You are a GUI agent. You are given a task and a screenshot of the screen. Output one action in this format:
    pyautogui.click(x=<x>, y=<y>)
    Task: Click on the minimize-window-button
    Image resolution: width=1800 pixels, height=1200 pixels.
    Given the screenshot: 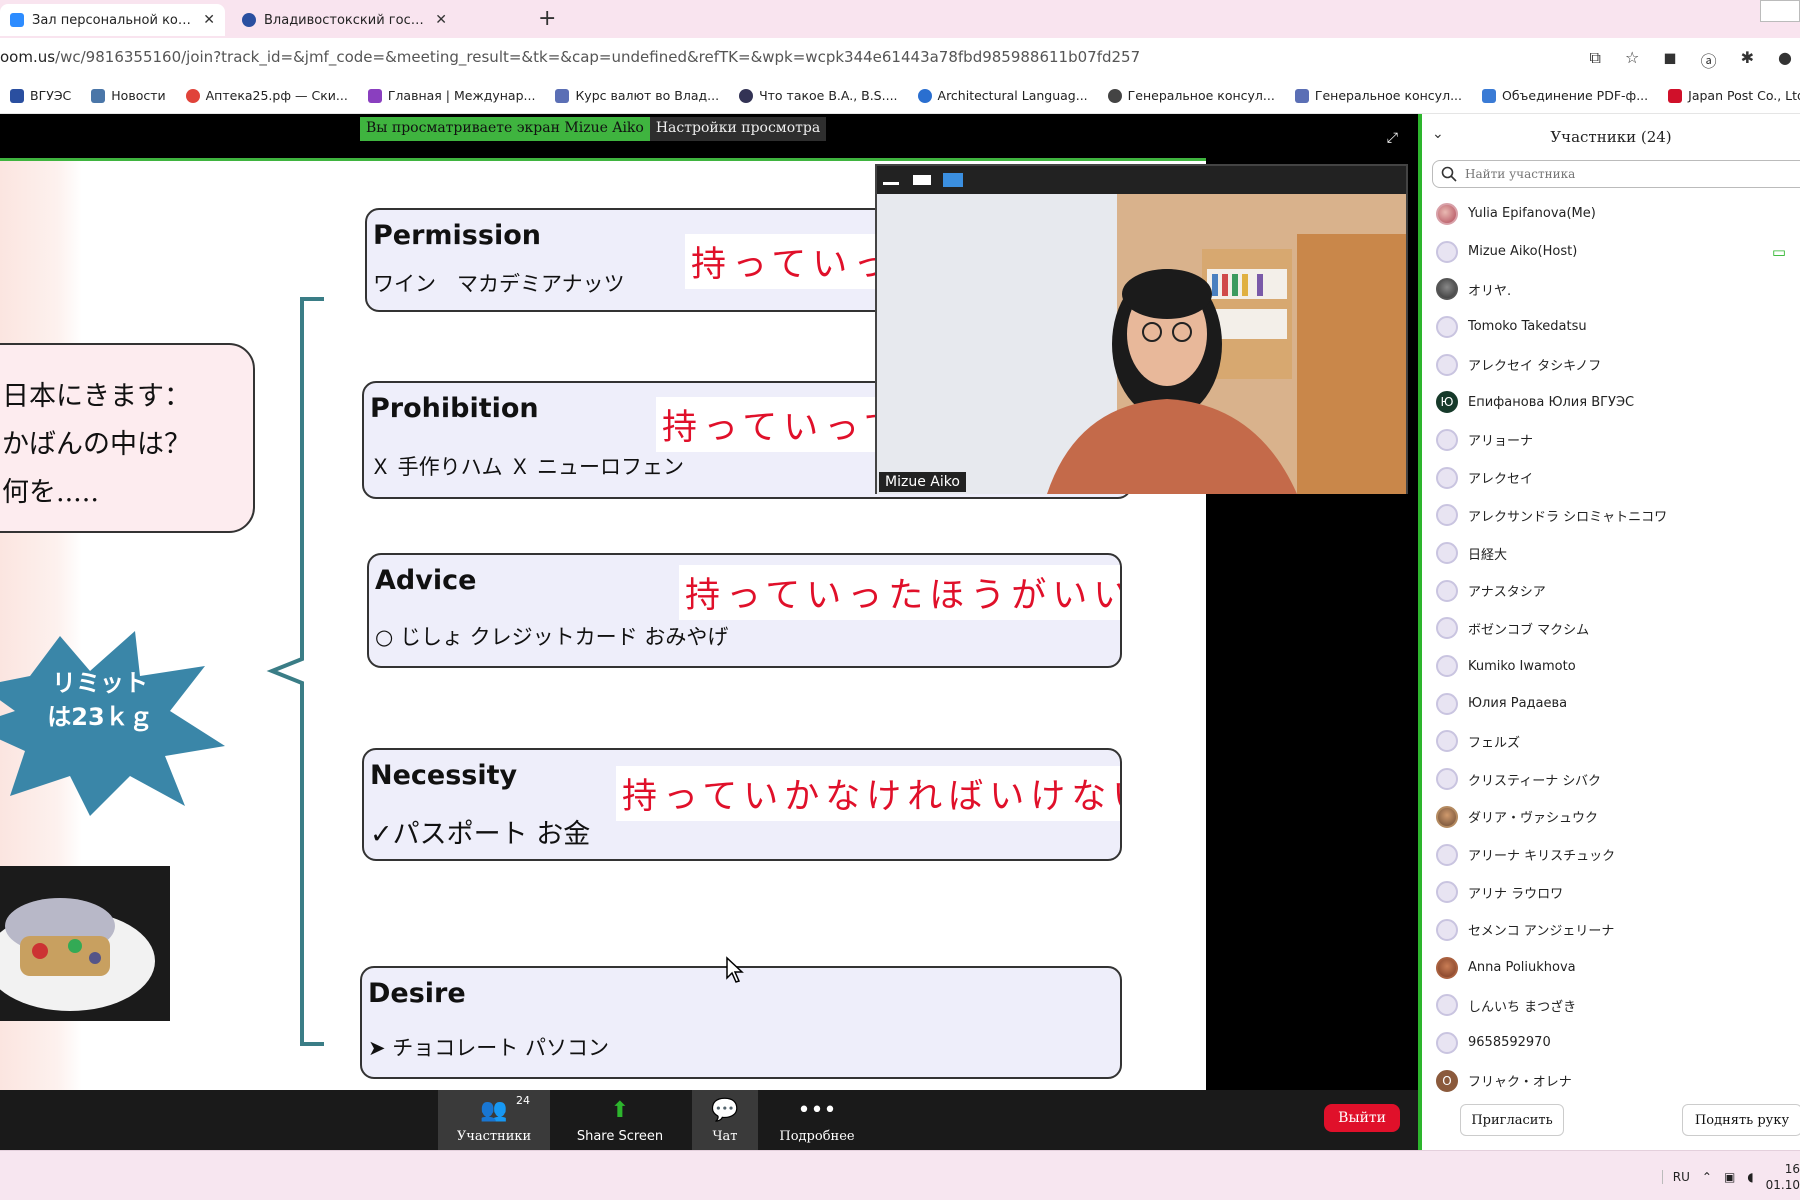 What is the action you would take?
    pyautogui.click(x=1780, y=11)
    